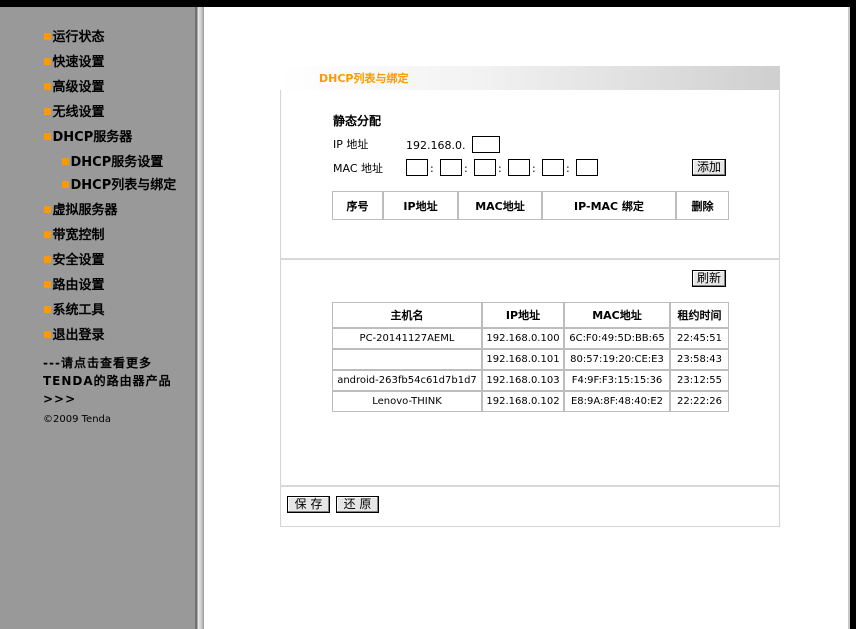 This screenshot has width=856, height=629. I want to click on copyright-text: ©2009 Tenda, so click(77, 419).